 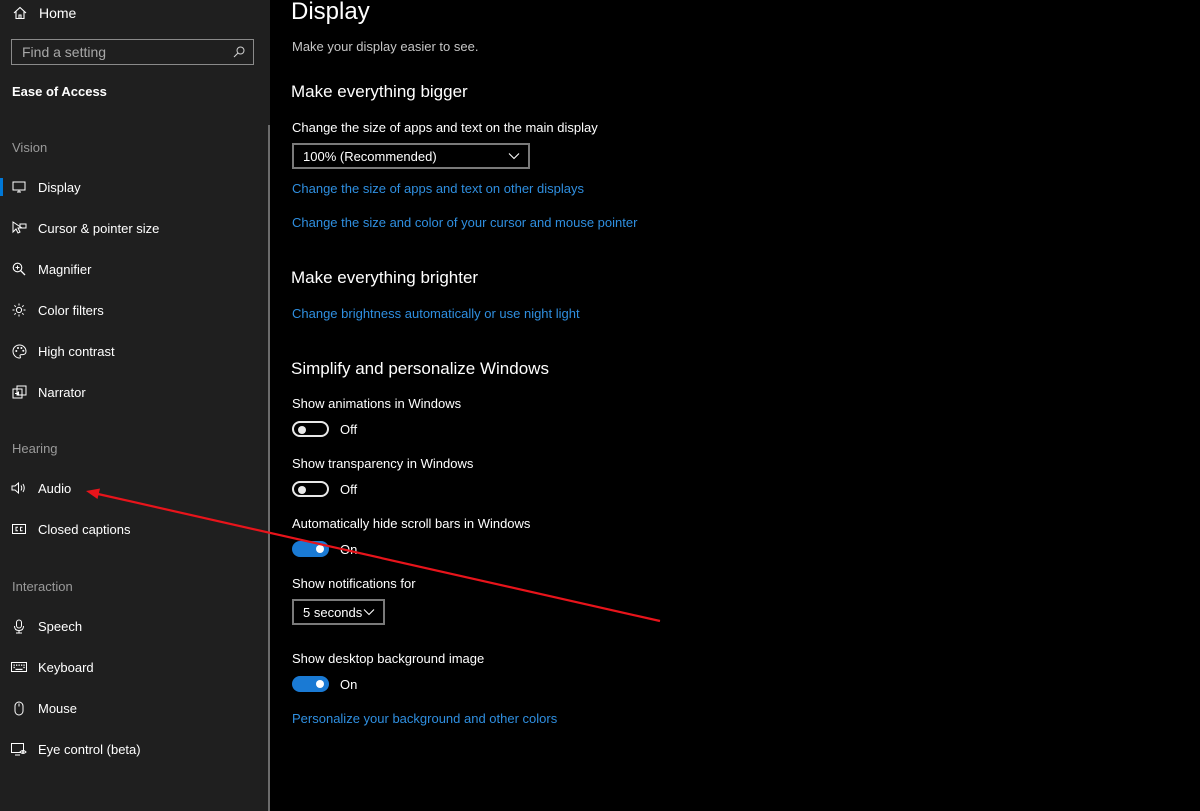 I want to click on notifications-dropdown: 5 seconds, so click(x=338, y=612).